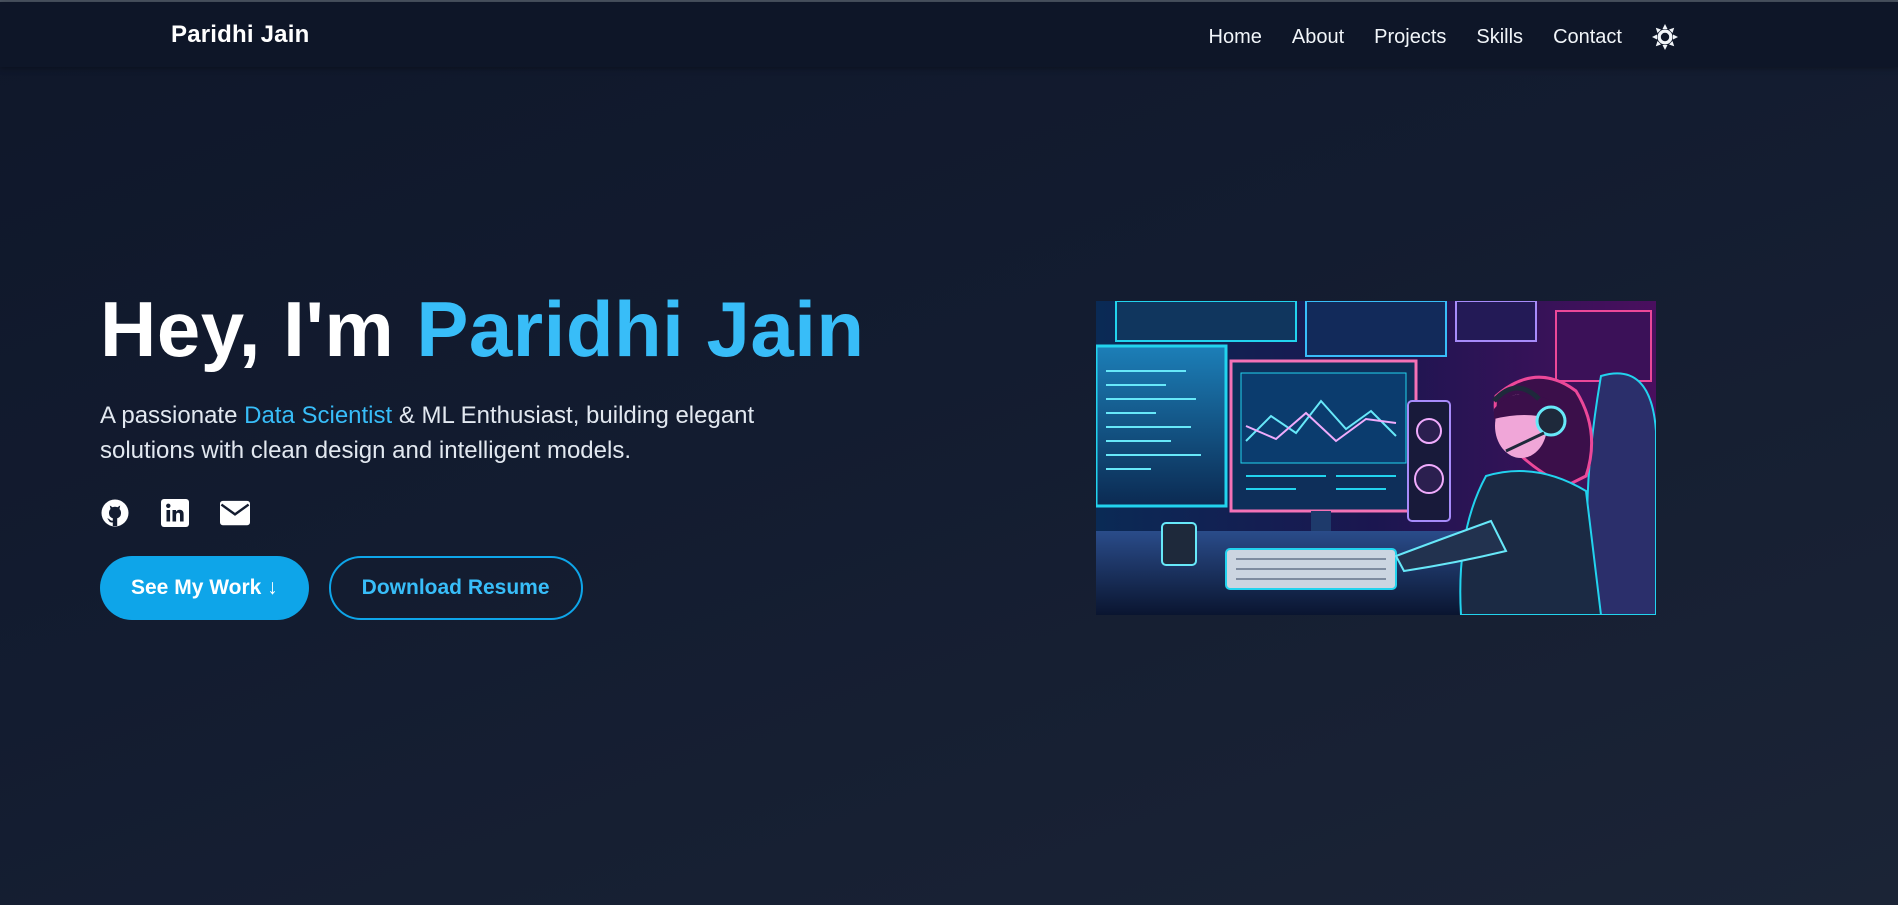 The height and width of the screenshot is (905, 1898). What do you see at coordinates (1587, 37) in the screenshot?
I see `nav-link-contact: Contact` at bounding box center [1587, 37].